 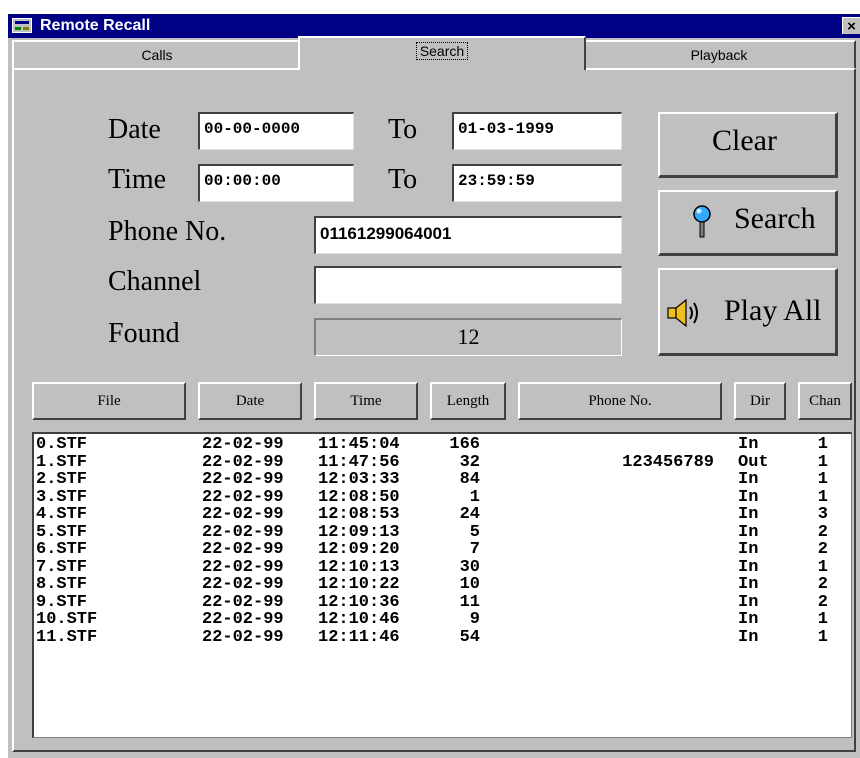 I want to click on column-header-phone: Phone No., so click(x=620, y=401).